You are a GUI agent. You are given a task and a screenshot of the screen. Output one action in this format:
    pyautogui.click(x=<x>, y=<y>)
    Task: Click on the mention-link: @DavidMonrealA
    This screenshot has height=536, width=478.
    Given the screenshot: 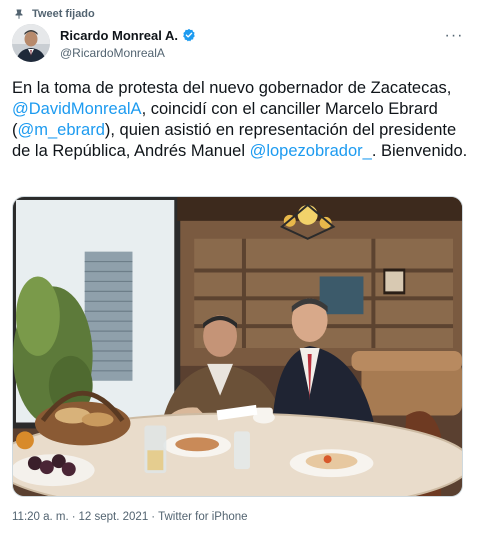 What is the action you would take?
    pyautogui.click(x=77, y=109)
    